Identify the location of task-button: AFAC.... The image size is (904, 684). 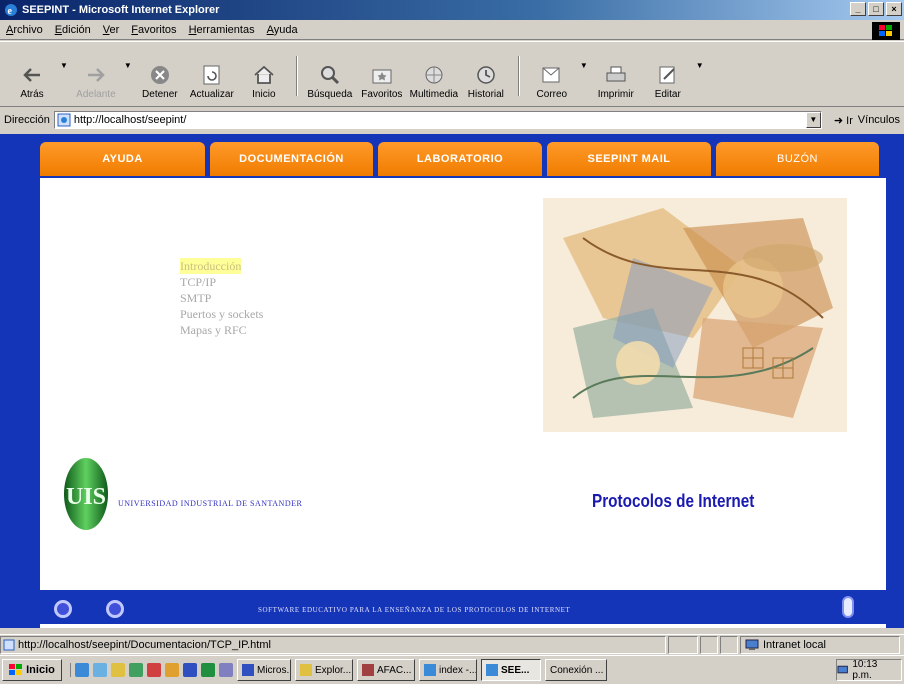
(386, 670).